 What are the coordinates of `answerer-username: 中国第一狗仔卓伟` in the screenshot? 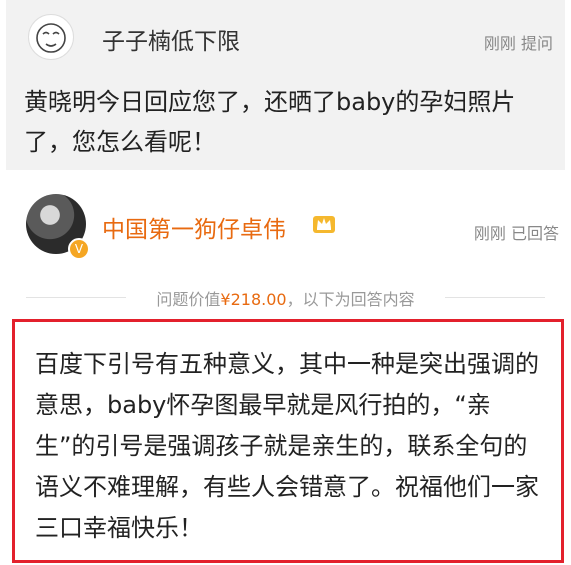 It's located at (194, 227).